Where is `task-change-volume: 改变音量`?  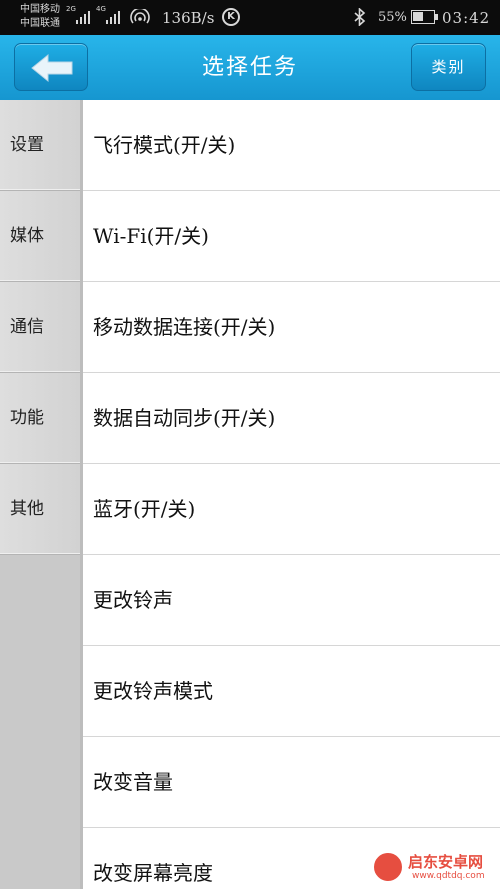
task-change-volume: 改变音量 is located at coordinates (291, 782).